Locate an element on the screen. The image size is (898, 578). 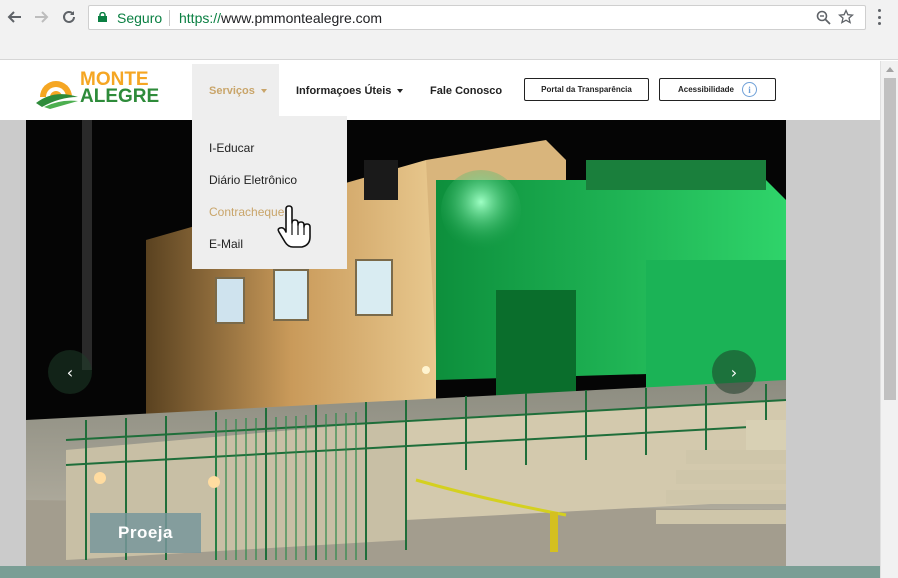
slide-caption: Proeja is located at coordinates (145, 533).